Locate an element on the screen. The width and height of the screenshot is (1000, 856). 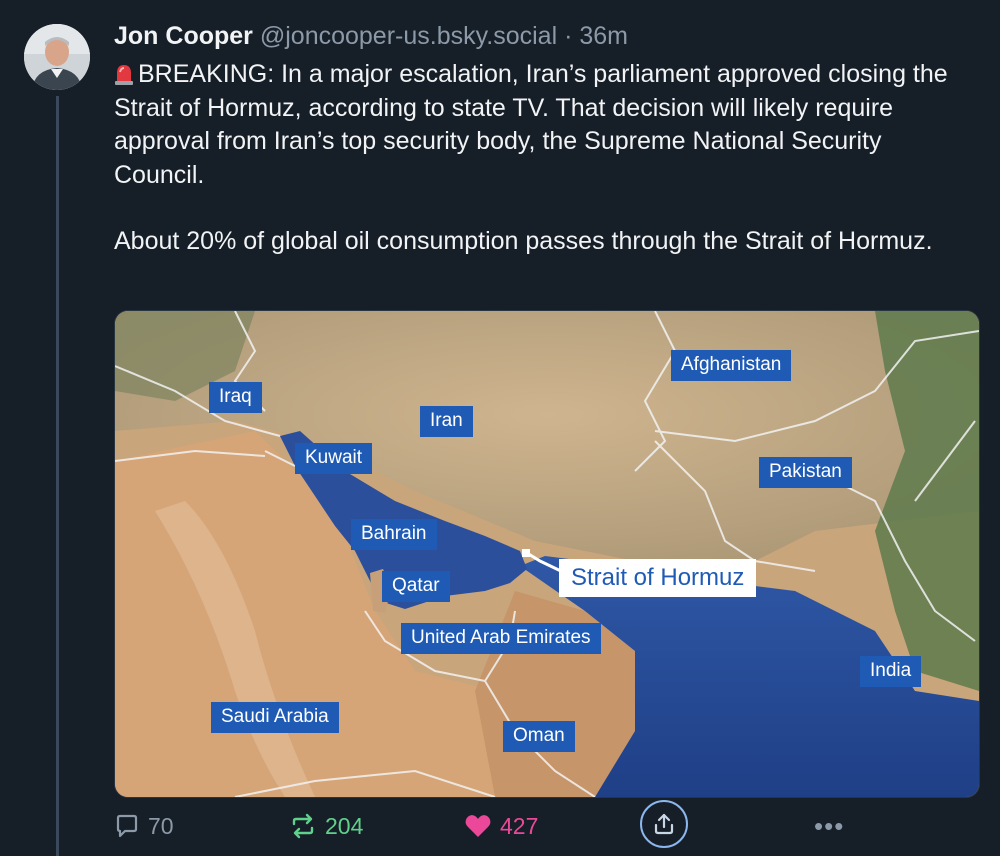
map-label-pakistan: Pakistan is located at coordinates (805, 472).